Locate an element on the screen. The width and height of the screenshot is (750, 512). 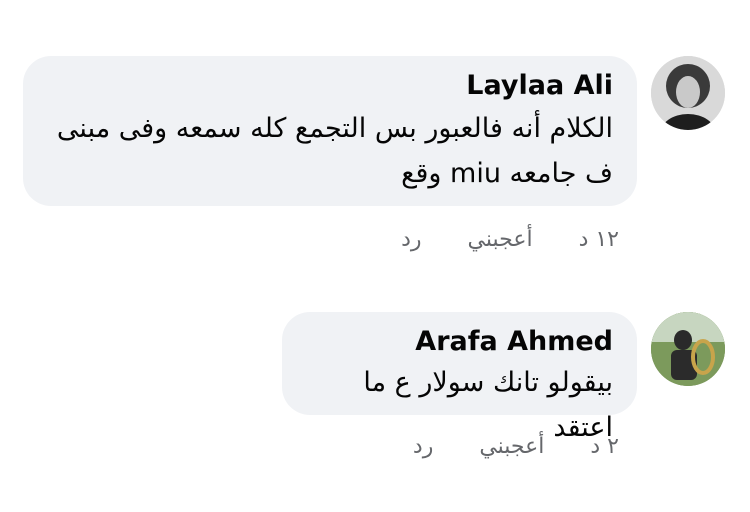
comment-actions: ١٢ د أعجبني رد is located at coordinates (510, 239).